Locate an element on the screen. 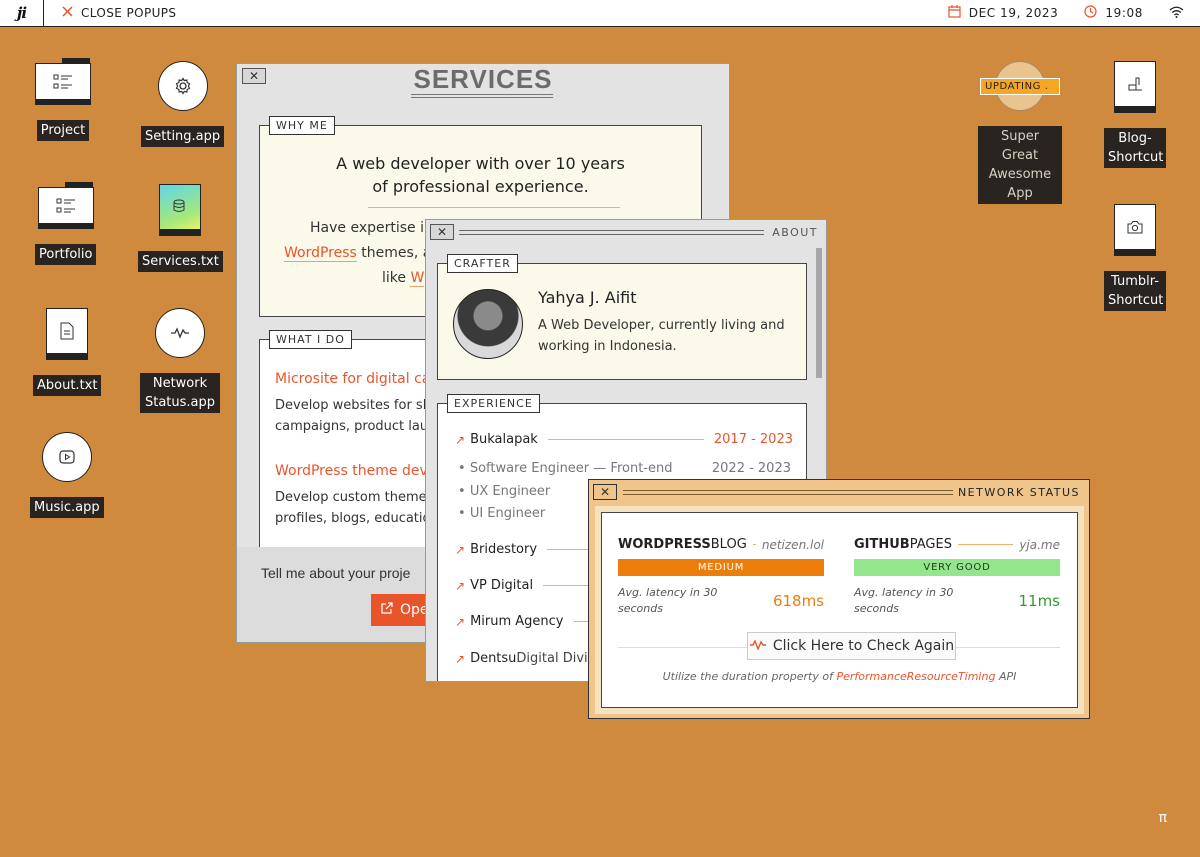 The height and width of the screenshot is (857, 1200). calendar-icon is located at coordinates (954, 13).